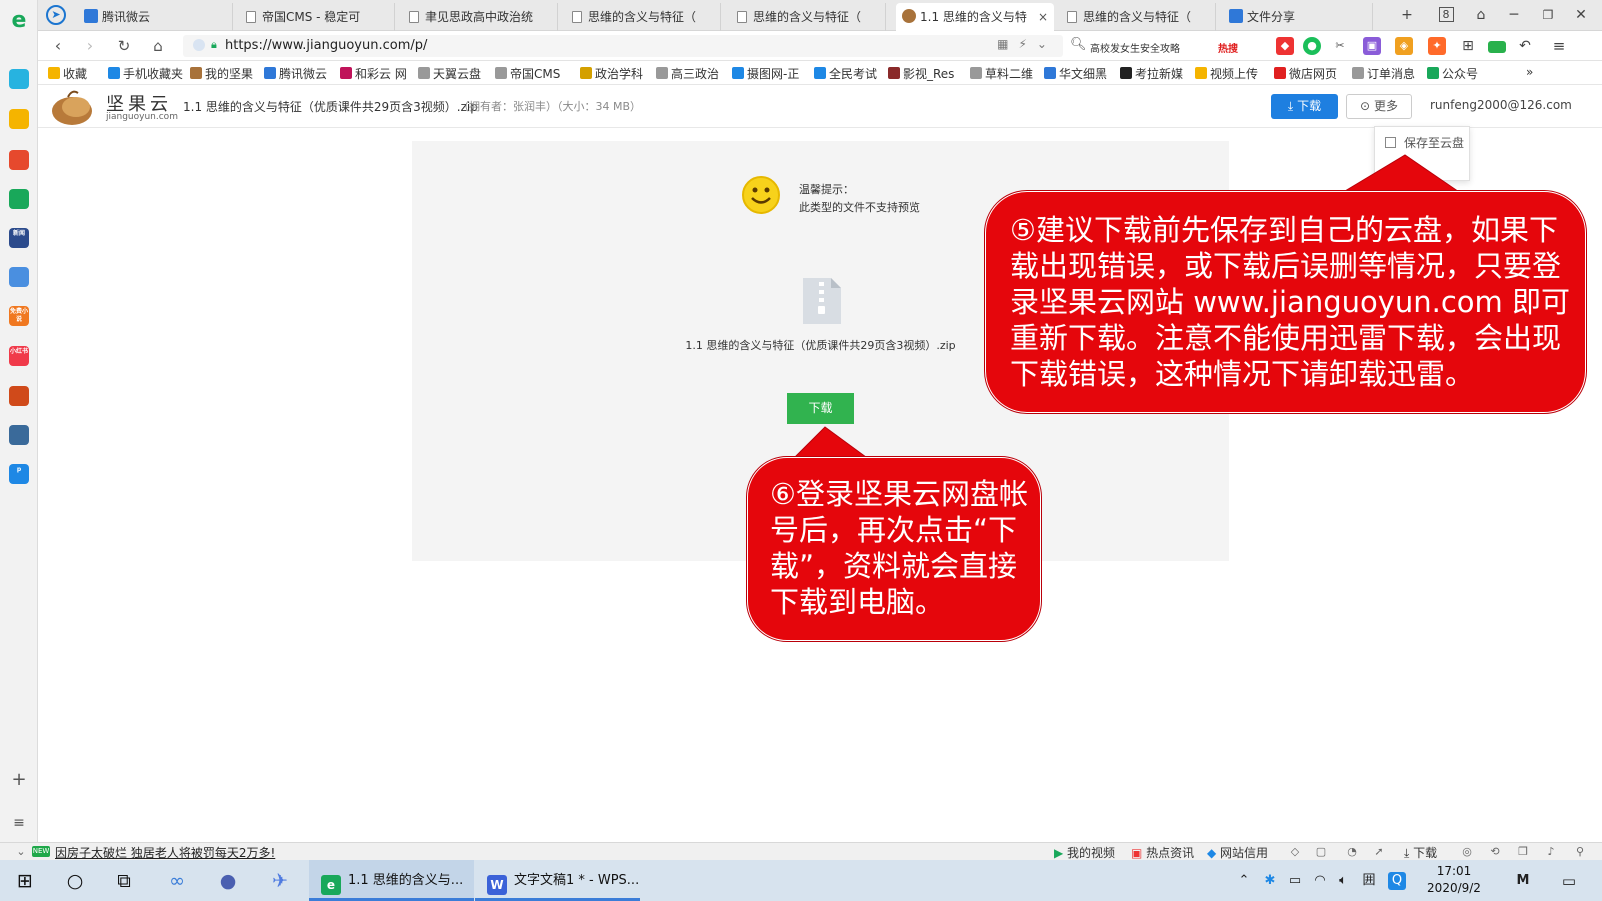  I want to click on bookmark-item: 华文细黑, so click(1075, 73).